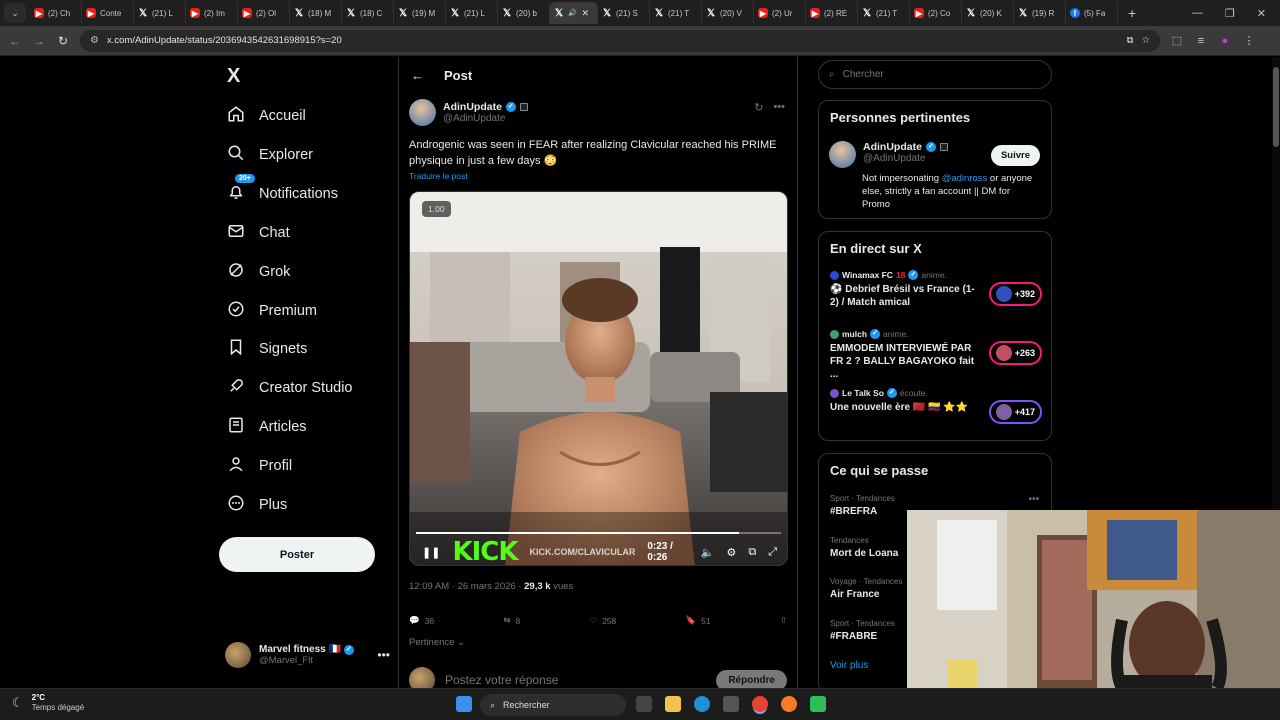  What do you see at coordinates (780, 13) in the screenshot?
I see `browser-tab: ▶ (2) Ur` at bounding box center [780, 13].